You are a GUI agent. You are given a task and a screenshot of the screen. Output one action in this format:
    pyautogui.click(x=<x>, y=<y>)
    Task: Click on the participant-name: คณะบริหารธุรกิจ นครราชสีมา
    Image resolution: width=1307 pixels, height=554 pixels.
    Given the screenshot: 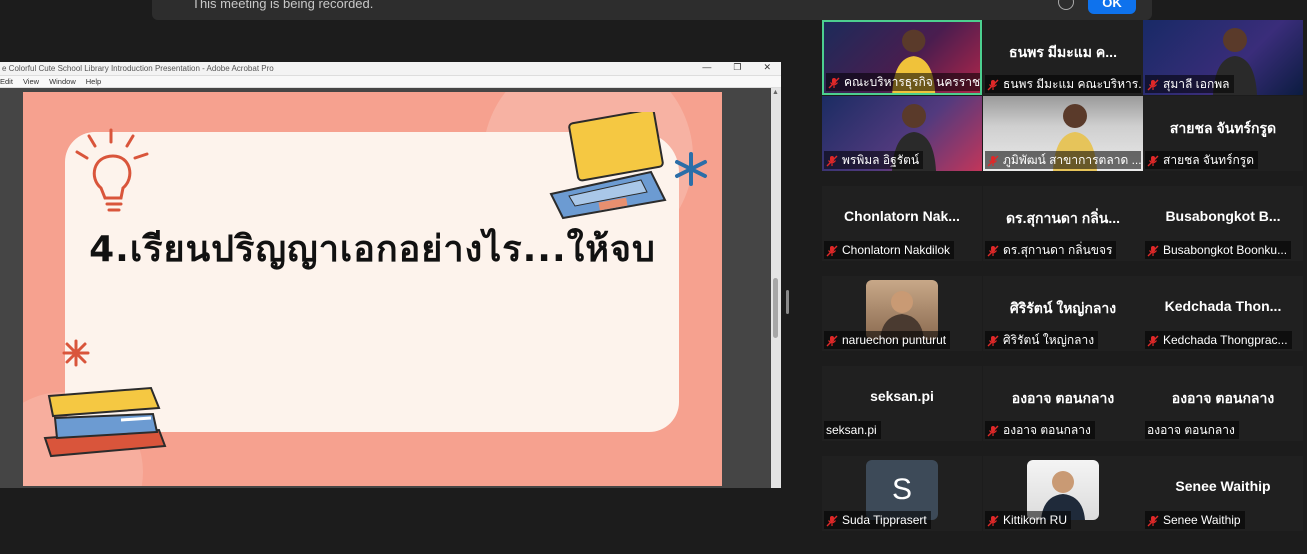 What is the action you would take?
    pyautogui.click(x=912, y=82)
    